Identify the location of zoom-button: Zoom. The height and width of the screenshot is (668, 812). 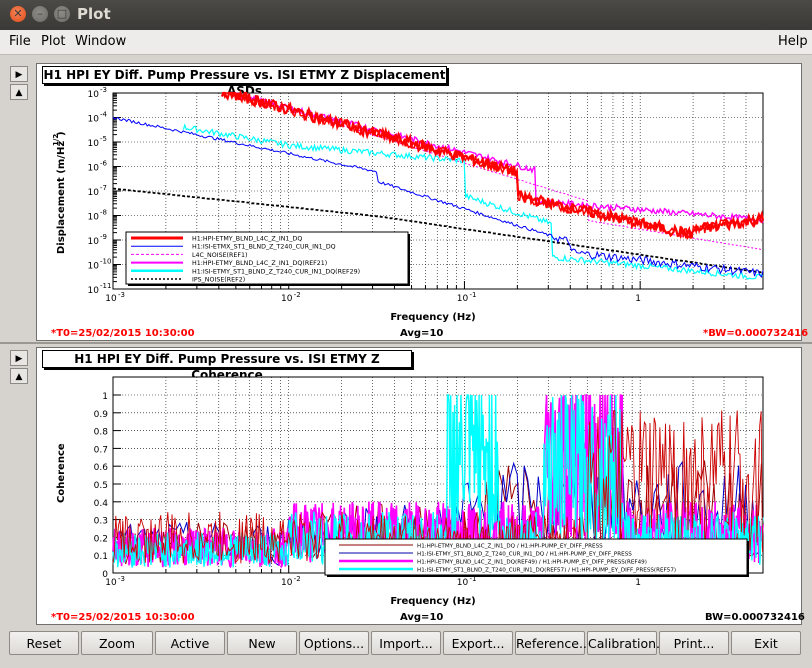
(117, 643).